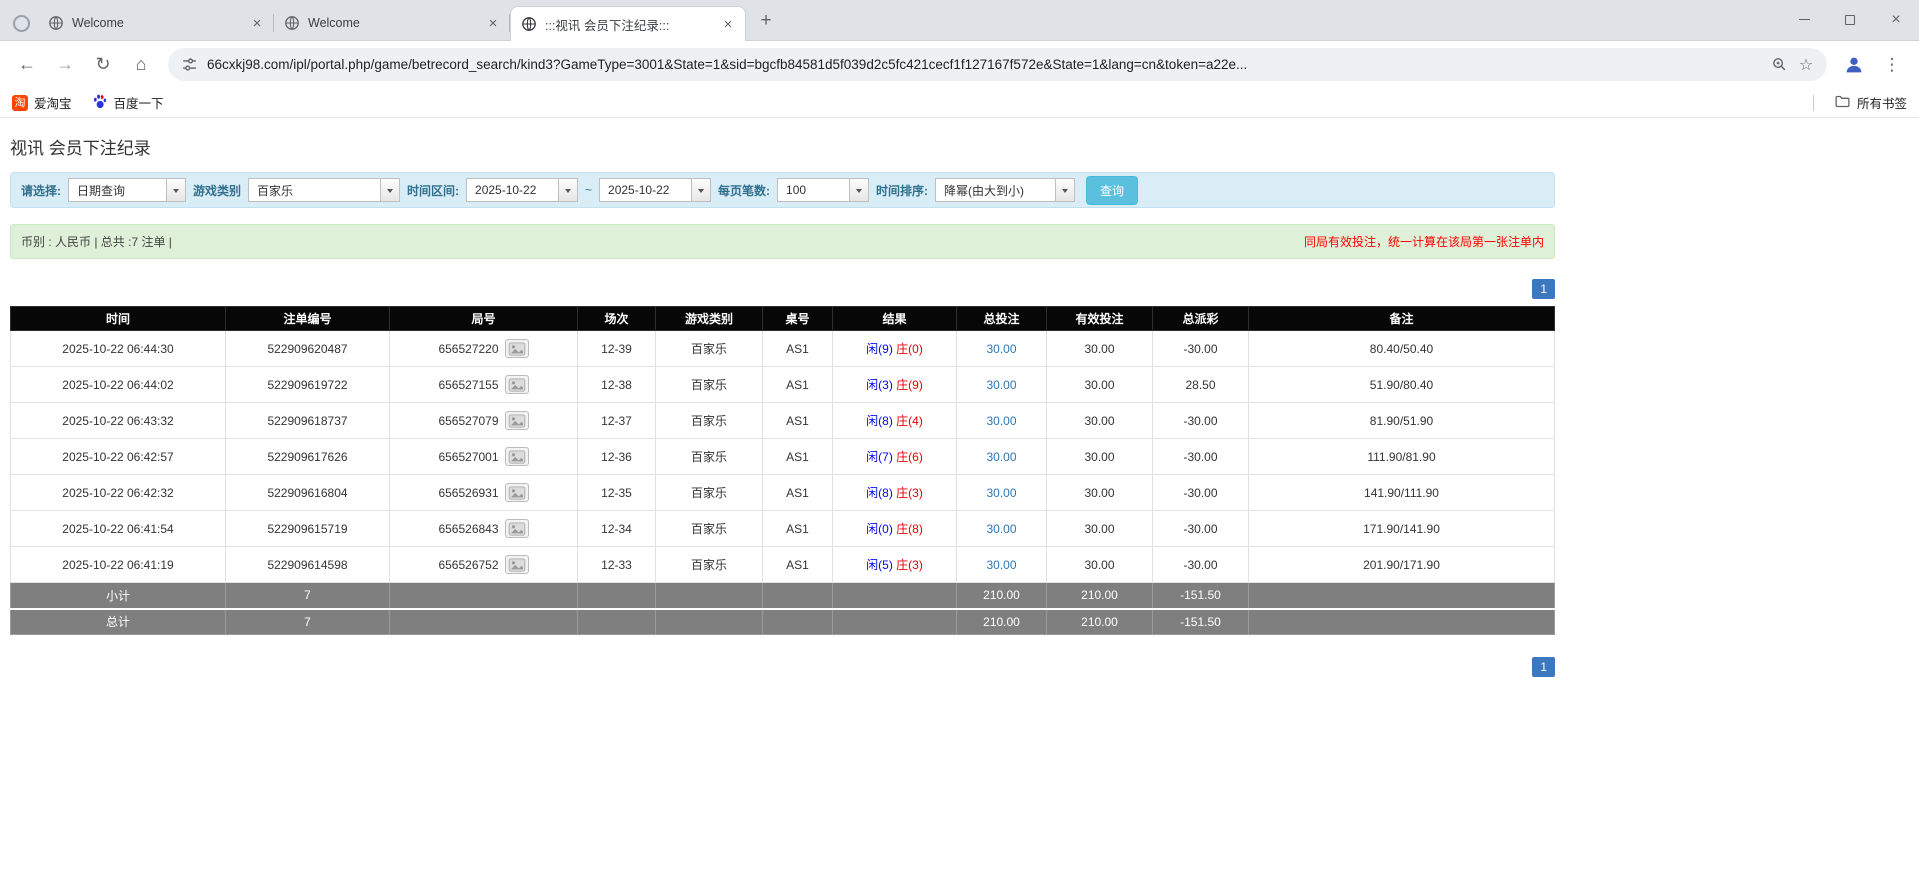 The width and height of the screenshot is (1919, 885). I want to click on date-to-select: 2025-10-22, so click(655, 190).